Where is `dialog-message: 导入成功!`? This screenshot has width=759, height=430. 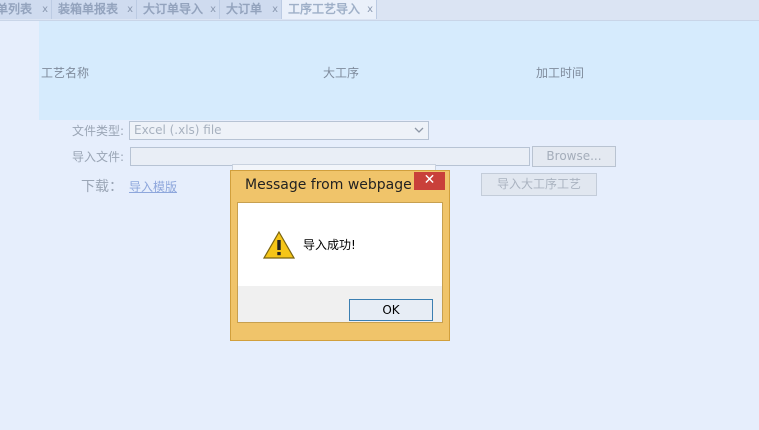 dialog-message: 导入成功! is located at coordinates (329, 245).